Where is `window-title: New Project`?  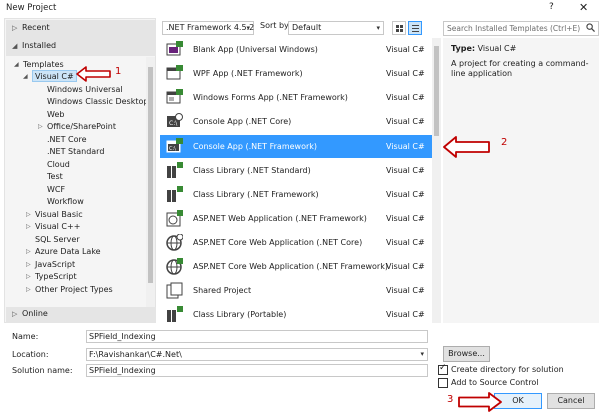
window-title: New Project is located at coordinates (31, 8).